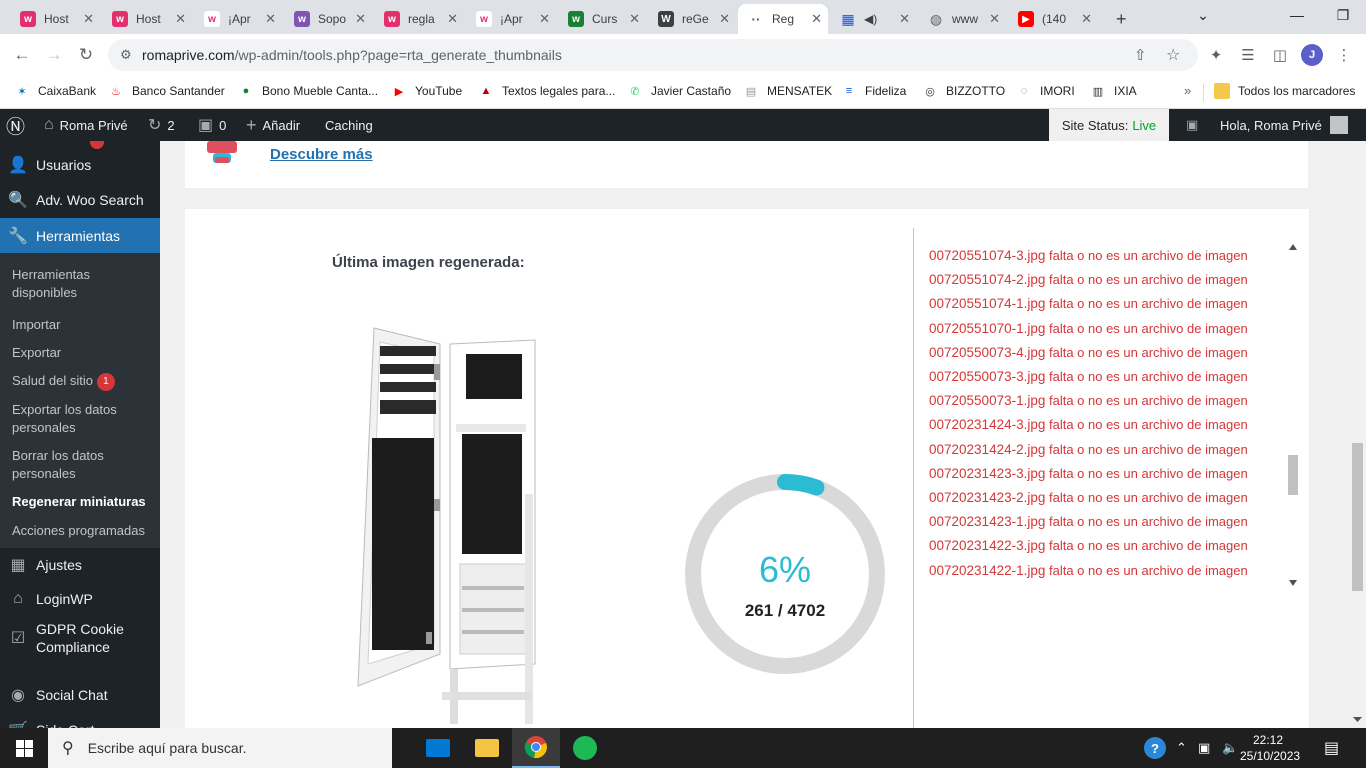 The width and height of the screenshot is (1366, 768). I want to click on browser-tab: w Sopo ✕, so click(328, 19).